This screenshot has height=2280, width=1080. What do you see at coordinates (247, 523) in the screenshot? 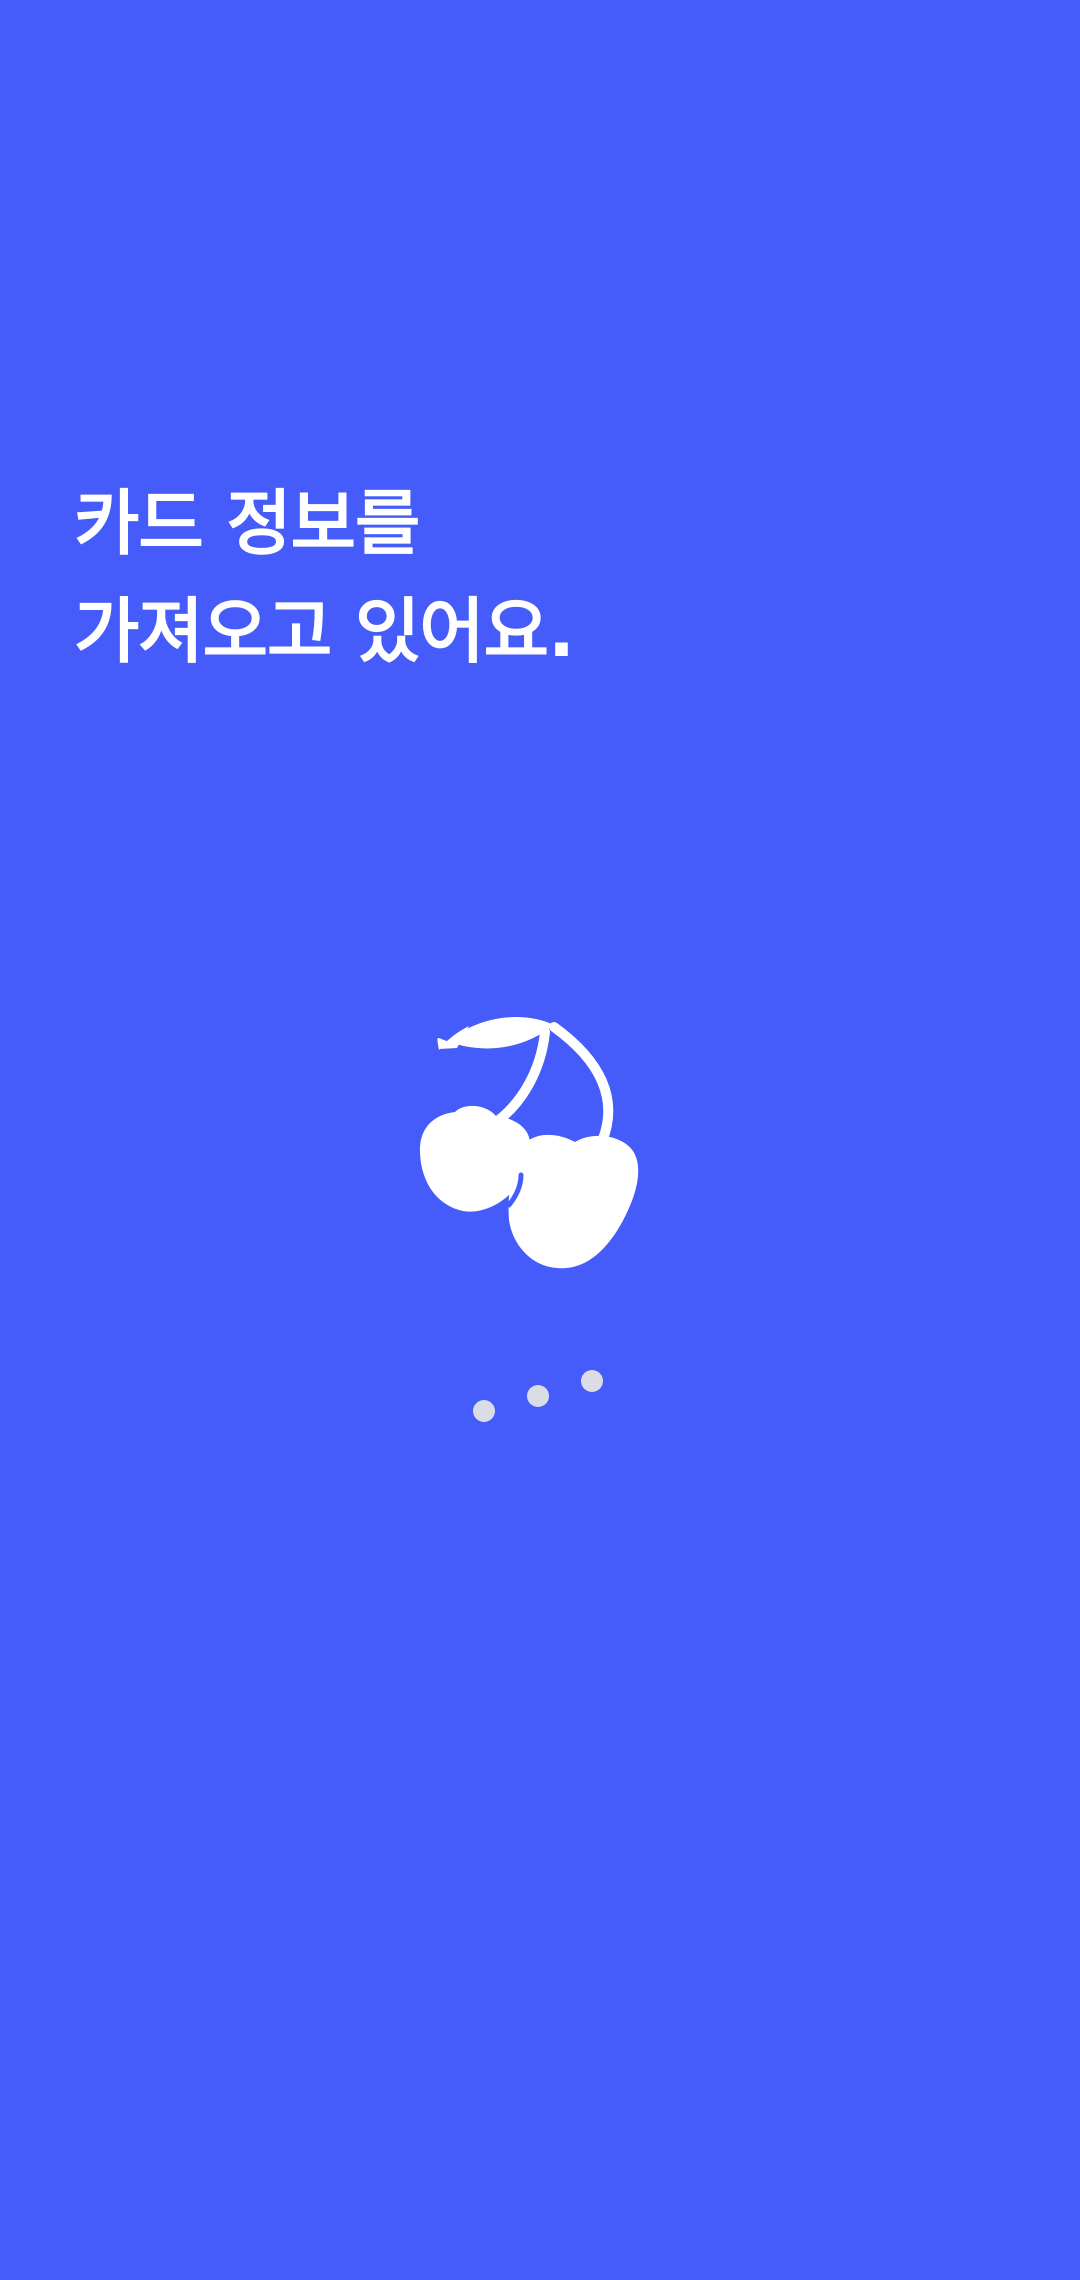
I see `loading-message-line-1: 카드 정보를` at bounding box center [247, 523].